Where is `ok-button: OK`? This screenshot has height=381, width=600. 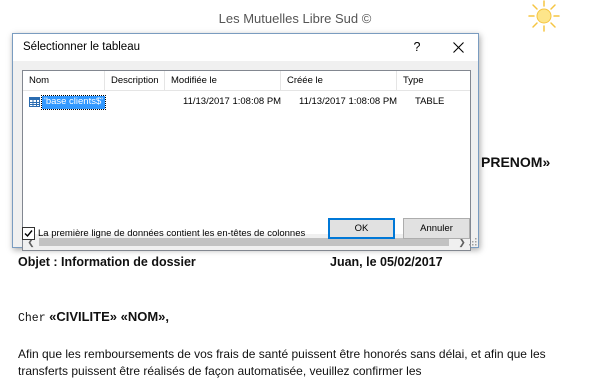
ok-button: OK is located at coordinates (361, 228).